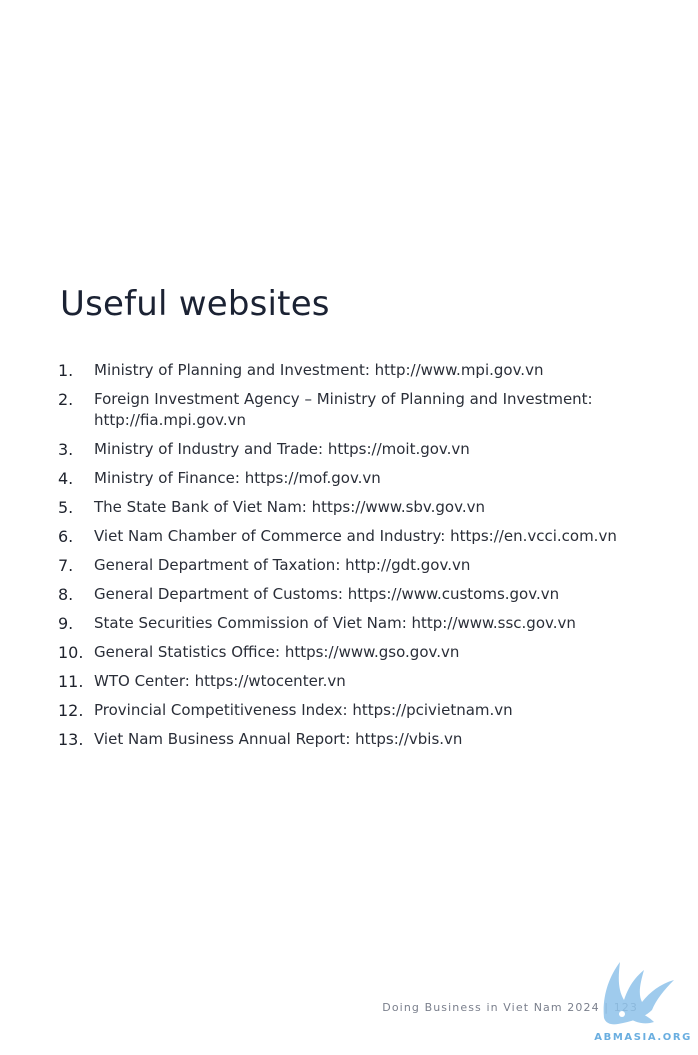  What do you see at coordinates (71, 652) in the screenshot?
I see `list-item-number: 10.` at bounding box center [71, 652].